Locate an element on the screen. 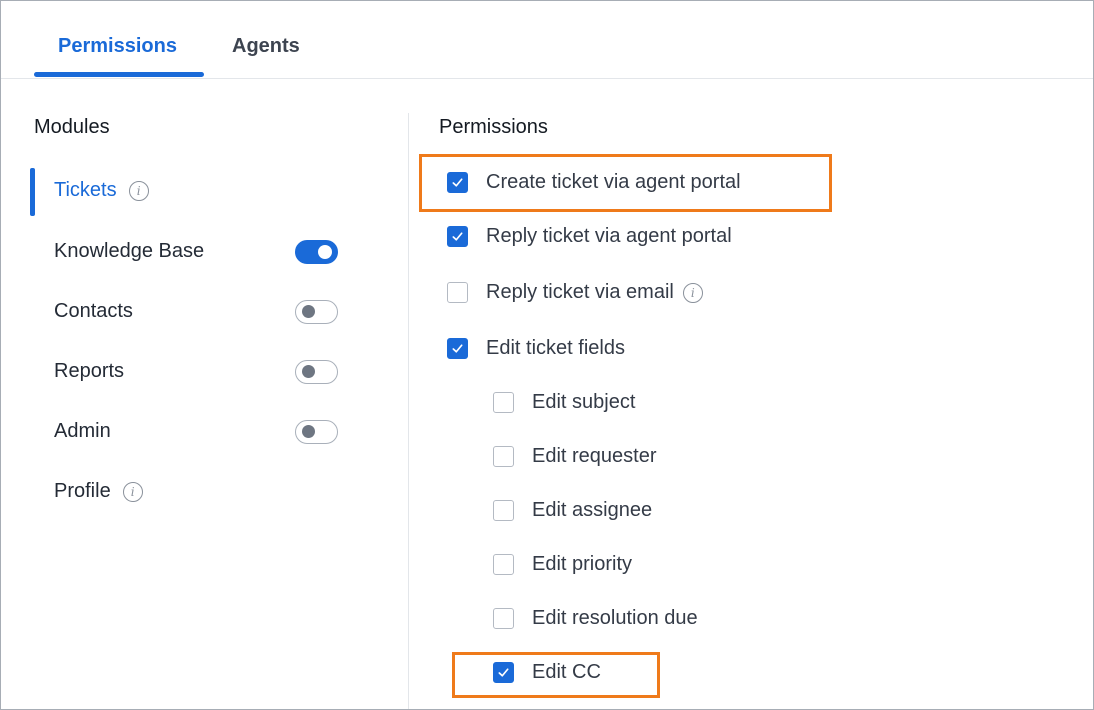 This screenshot has width=1094, height=710. permission-create-ticket: Create ticket via agent portal is located at coordinates (594, 182).